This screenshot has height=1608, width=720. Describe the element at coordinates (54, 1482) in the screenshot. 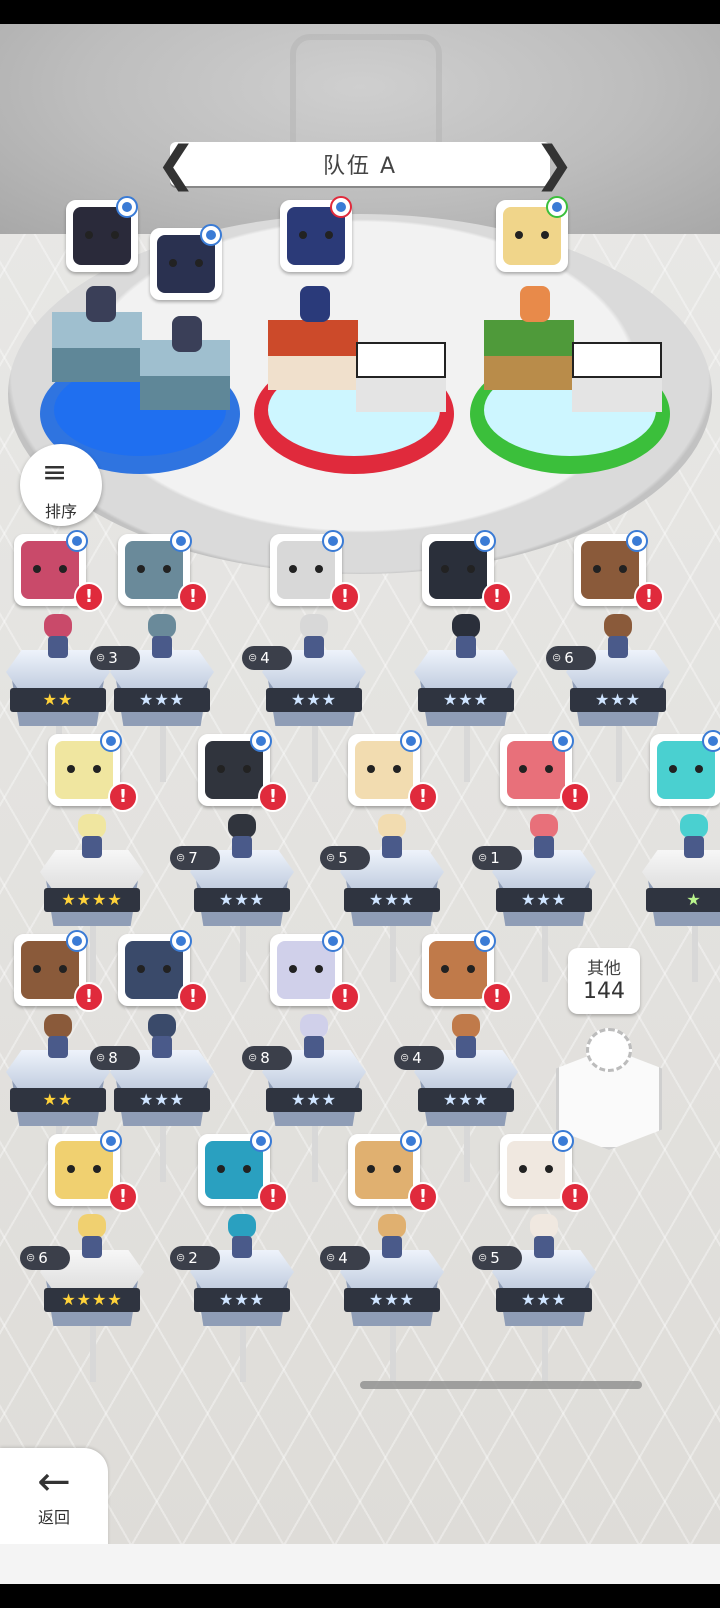

I see `back-arrow-icon: ←` at that location.